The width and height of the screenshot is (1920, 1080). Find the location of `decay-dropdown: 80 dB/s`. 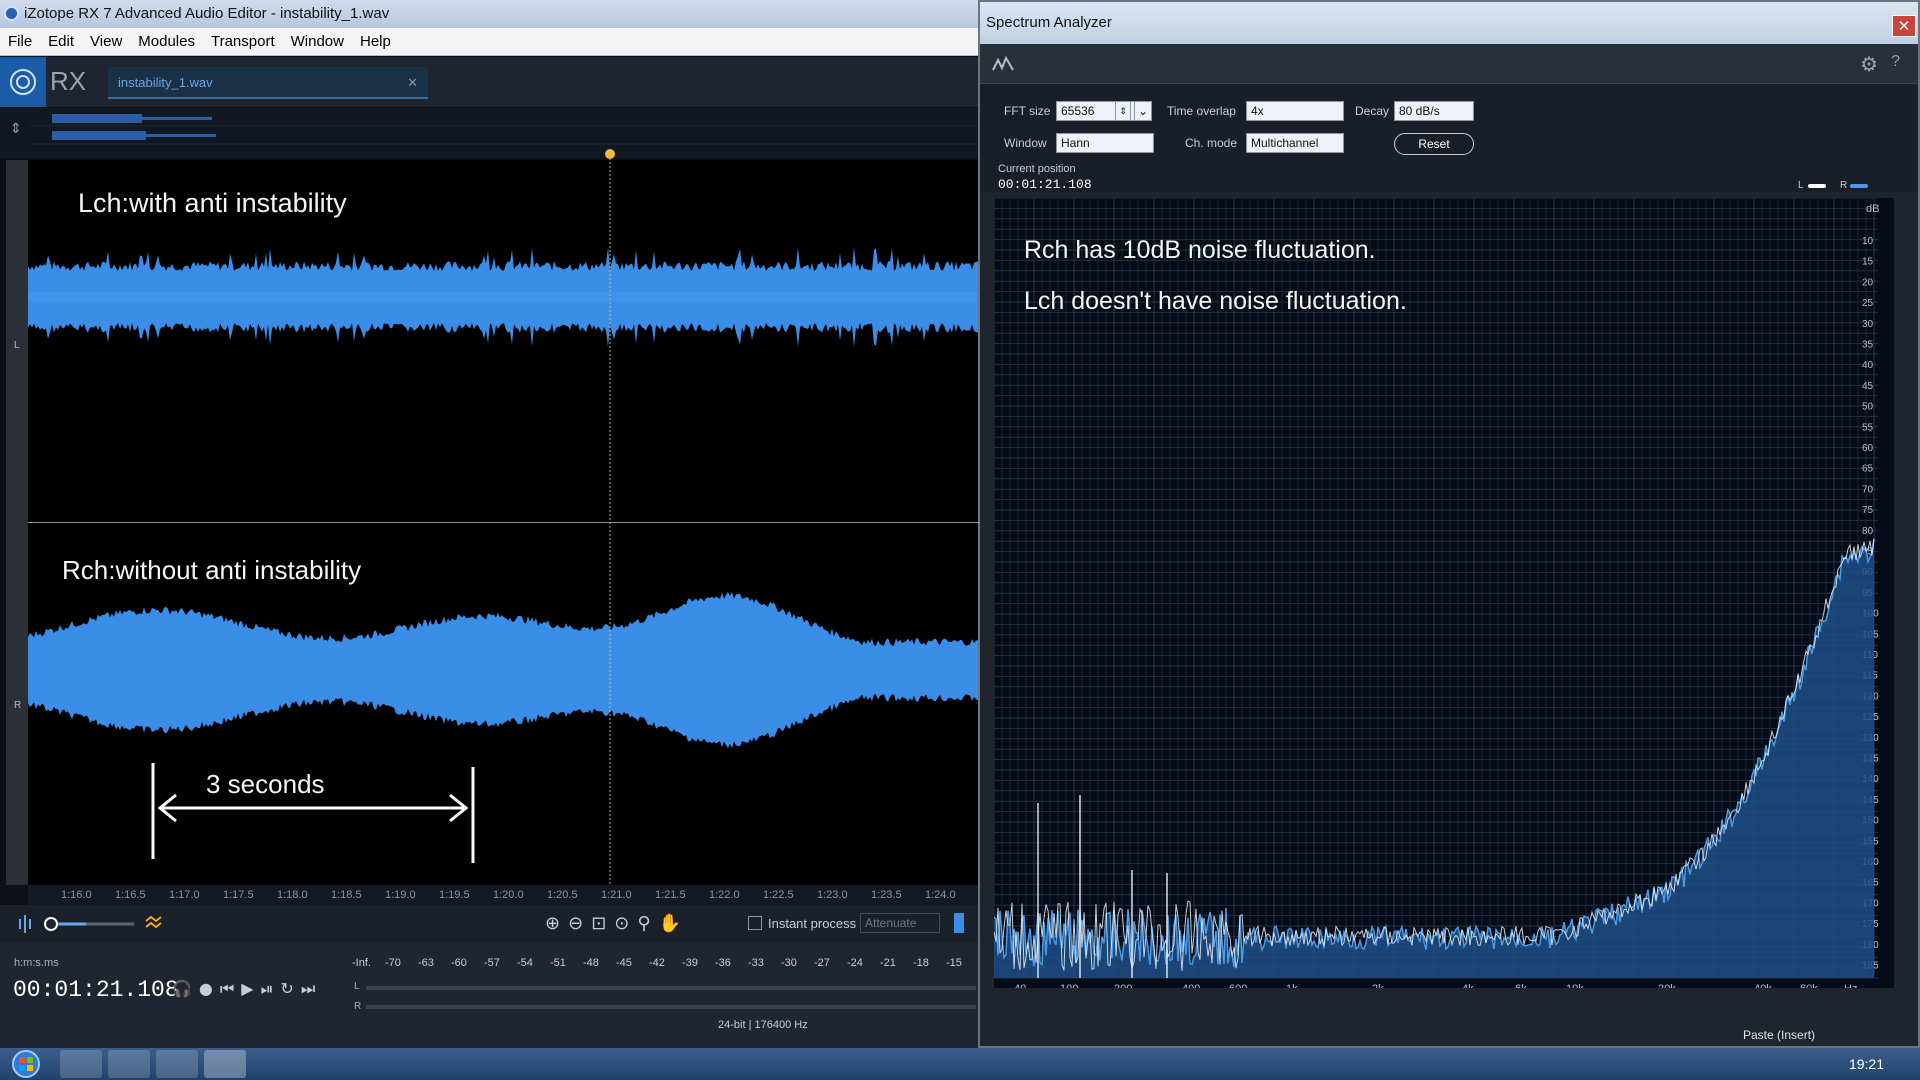

decay-dropdown: 80 dB/s is located at coordinates (1434, 111).